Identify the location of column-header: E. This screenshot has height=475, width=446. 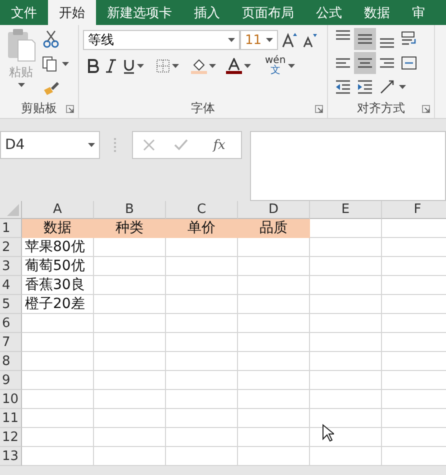
(346, 210).